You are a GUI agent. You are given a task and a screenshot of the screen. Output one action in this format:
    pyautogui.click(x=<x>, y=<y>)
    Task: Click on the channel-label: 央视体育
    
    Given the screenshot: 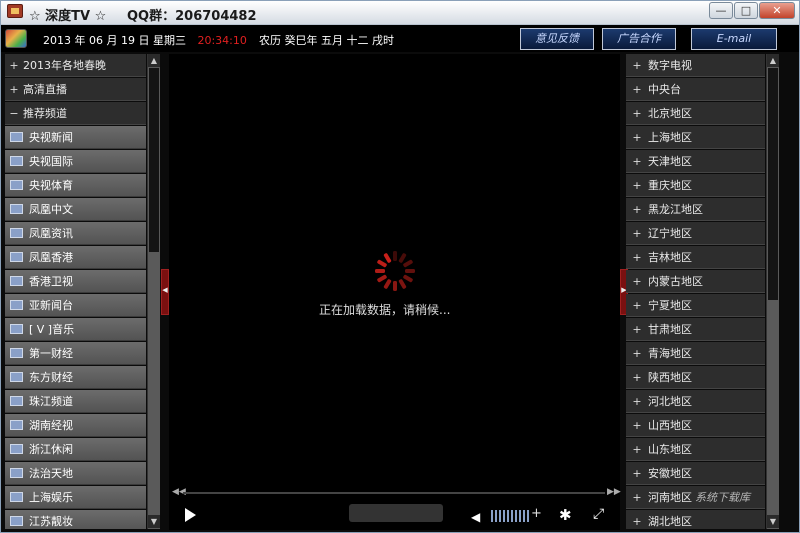 What is the action you would take?
    pyautogui.click(x=51, y=185)
    